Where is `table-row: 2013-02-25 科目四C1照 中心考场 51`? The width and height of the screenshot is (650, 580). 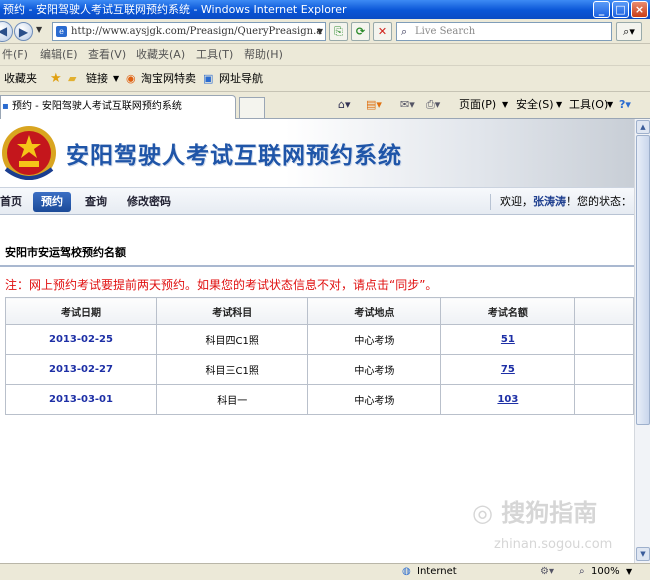
table-row: 2013-02-25 科目四C1照 中心考场 51 is located at coordinates (319, 339).